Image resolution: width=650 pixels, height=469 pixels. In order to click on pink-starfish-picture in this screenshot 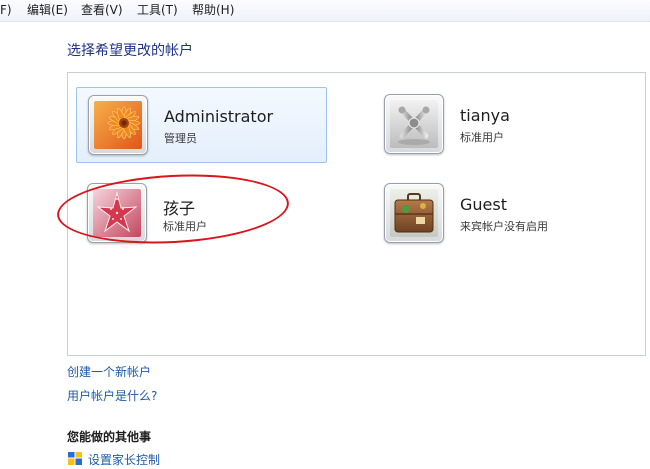, I will do `click(117, 213)`.